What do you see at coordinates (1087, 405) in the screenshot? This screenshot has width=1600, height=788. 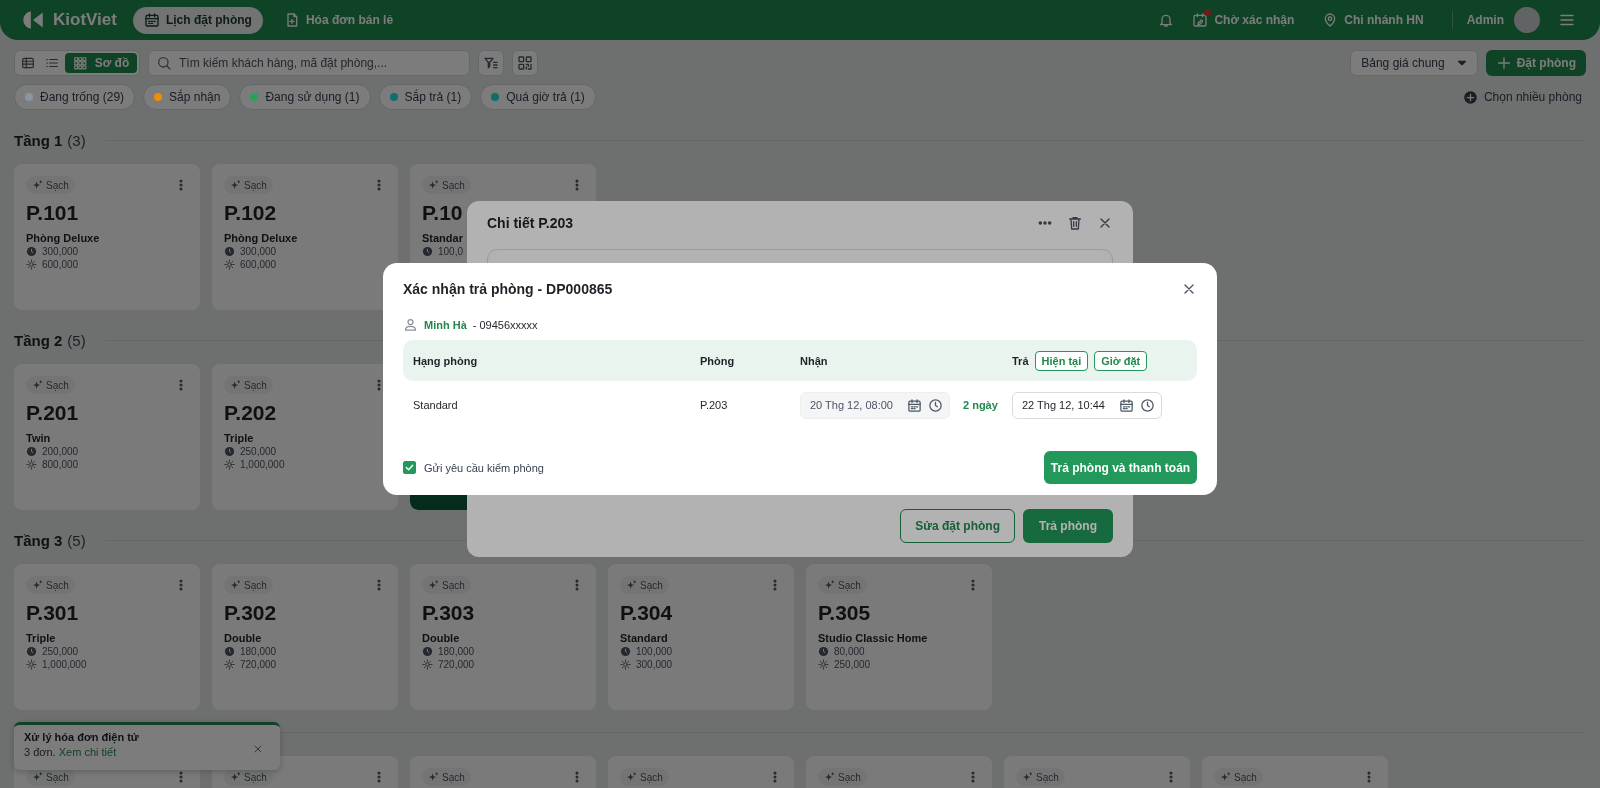 I see `date-time-field: 22 Thg 12, 10:44` at bounding box center [1087, 405].